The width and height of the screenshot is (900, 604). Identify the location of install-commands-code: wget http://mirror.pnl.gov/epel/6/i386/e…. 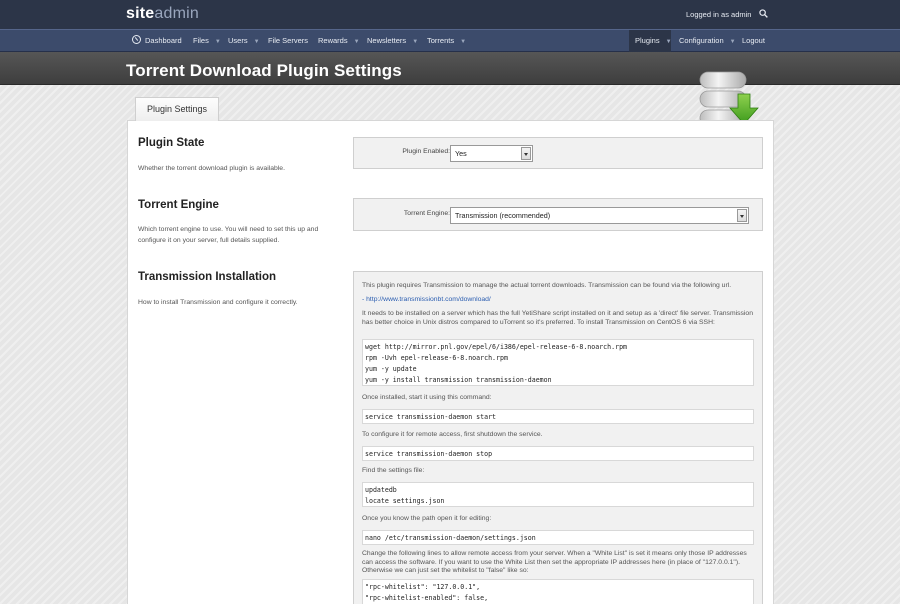
(558, 362).